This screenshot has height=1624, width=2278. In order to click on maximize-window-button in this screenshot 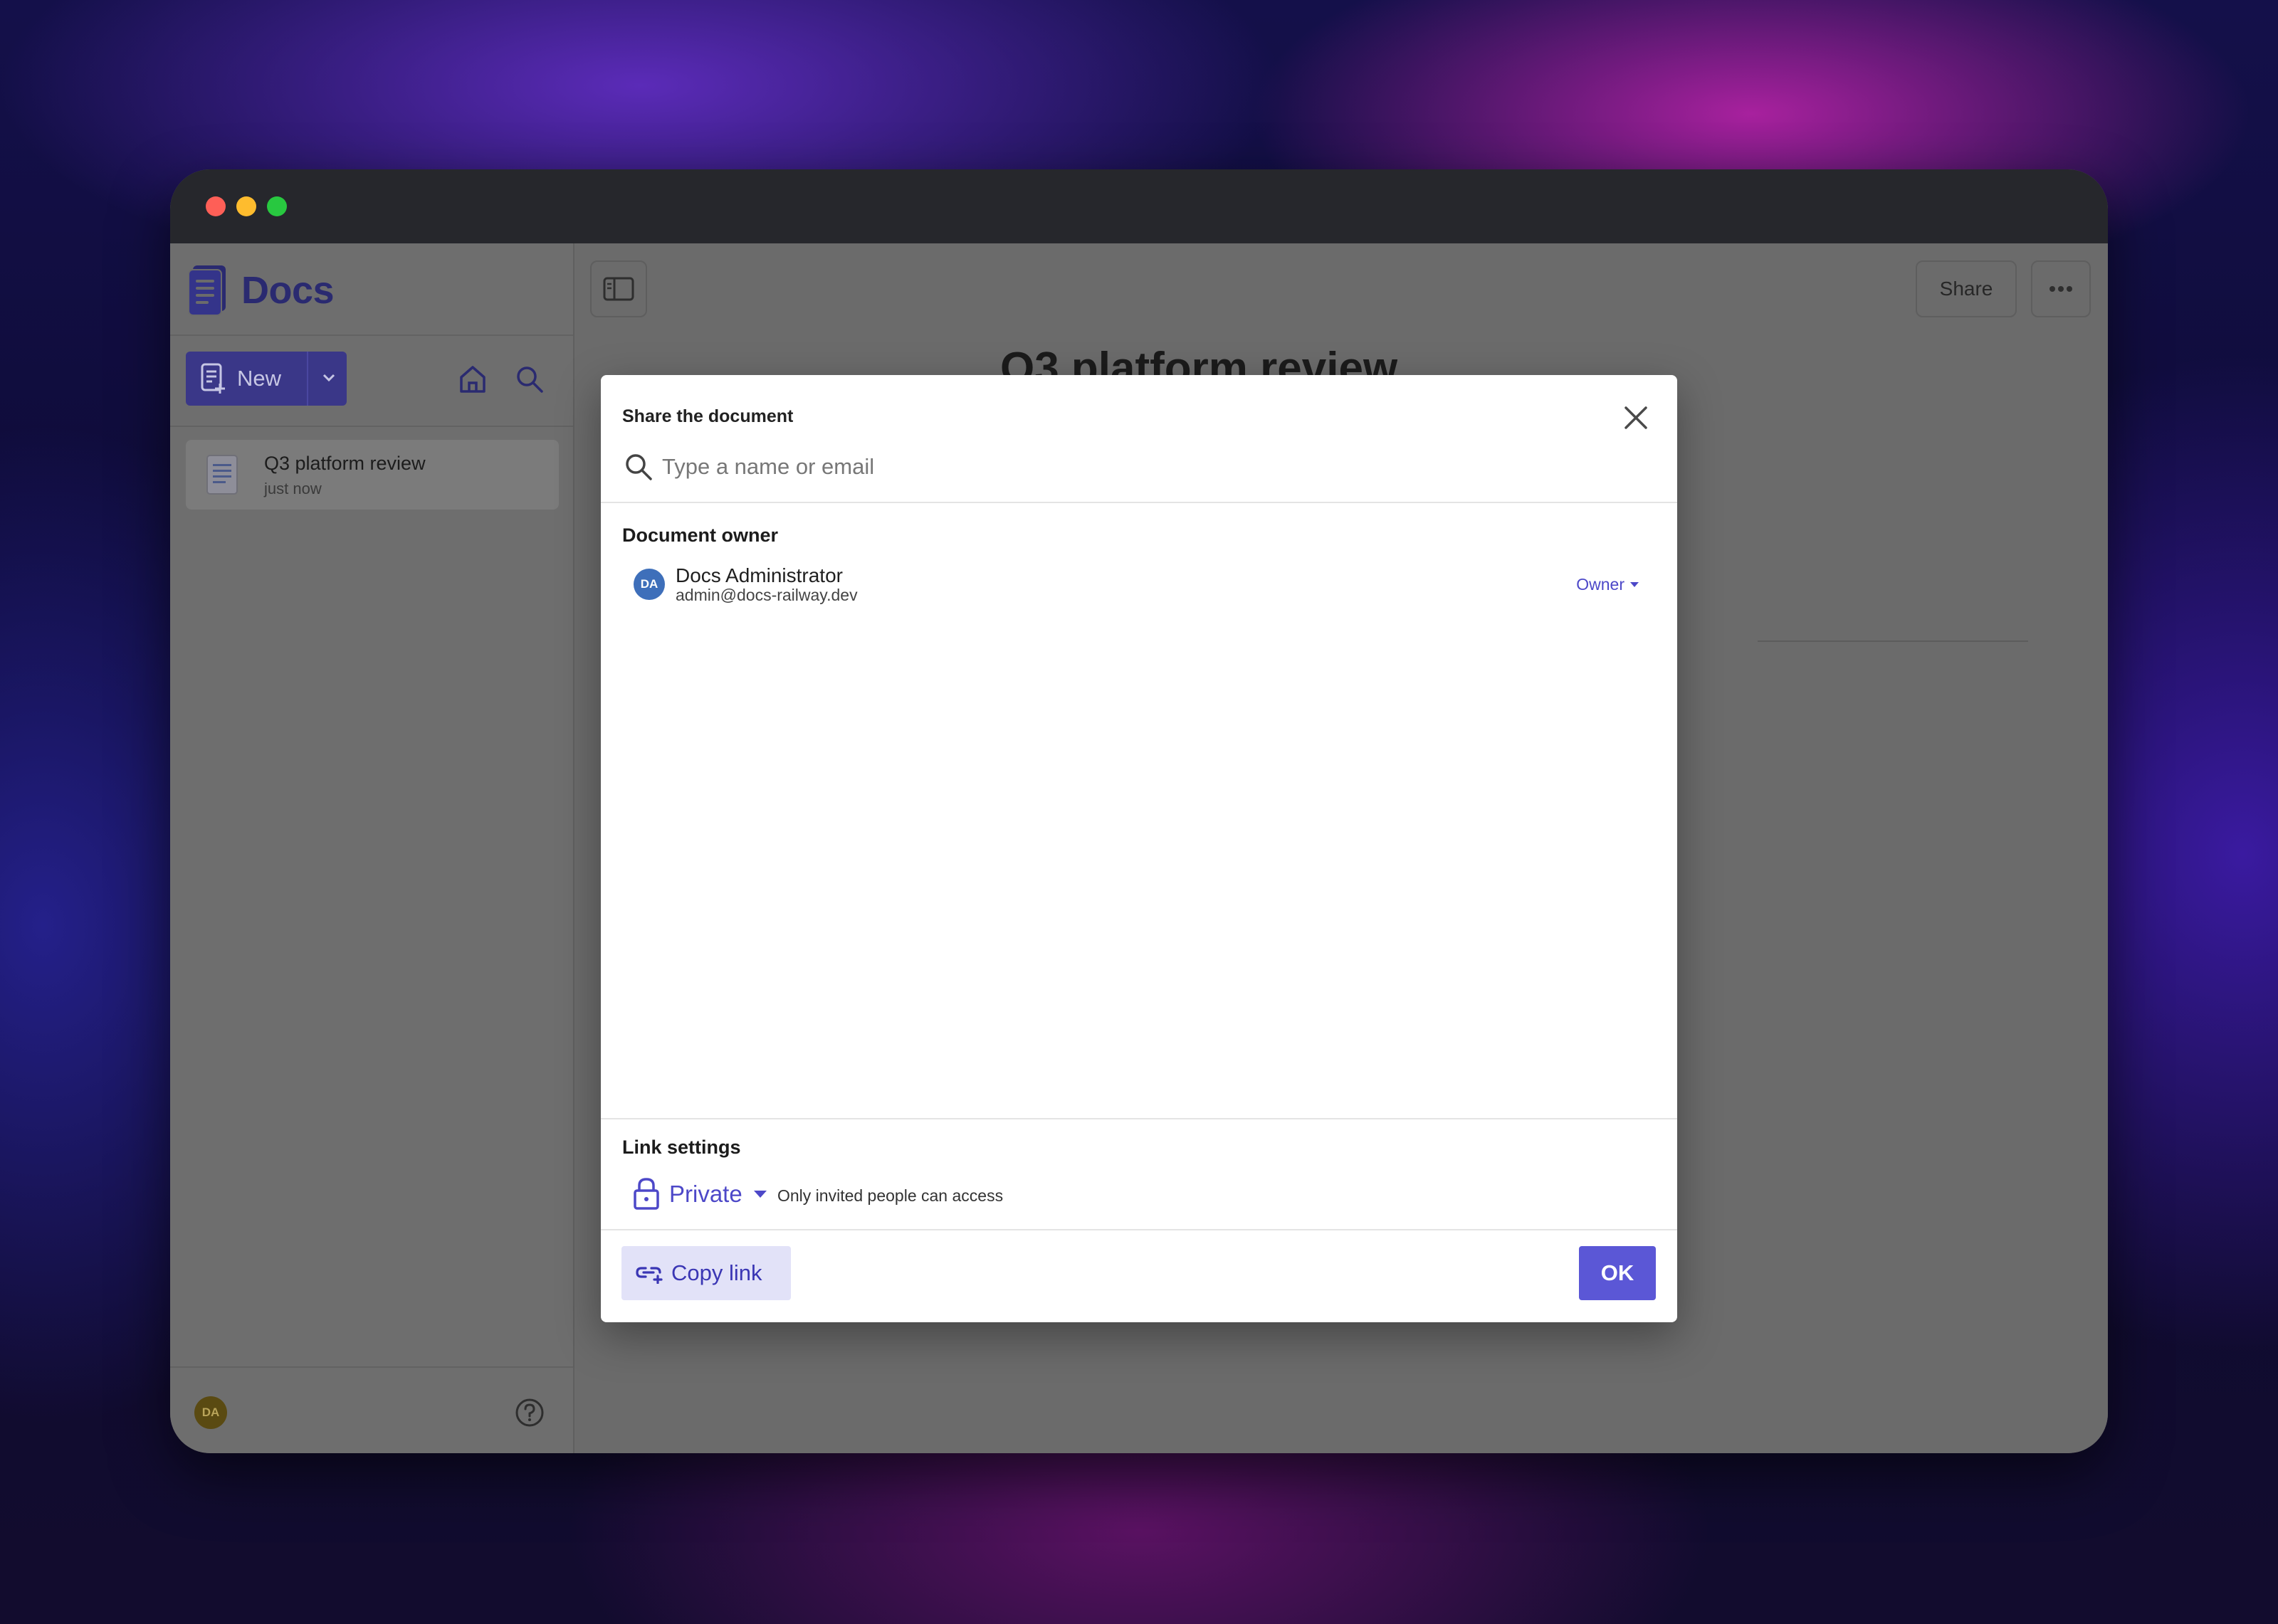, I will do `click(277, 206)`.